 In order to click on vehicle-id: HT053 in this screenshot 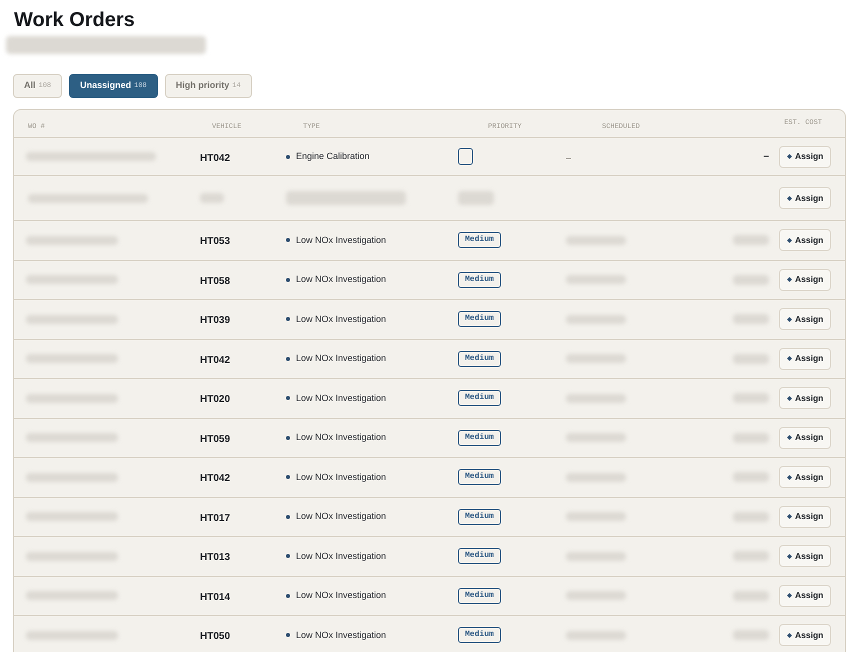, I will do `click(215, 242)`.